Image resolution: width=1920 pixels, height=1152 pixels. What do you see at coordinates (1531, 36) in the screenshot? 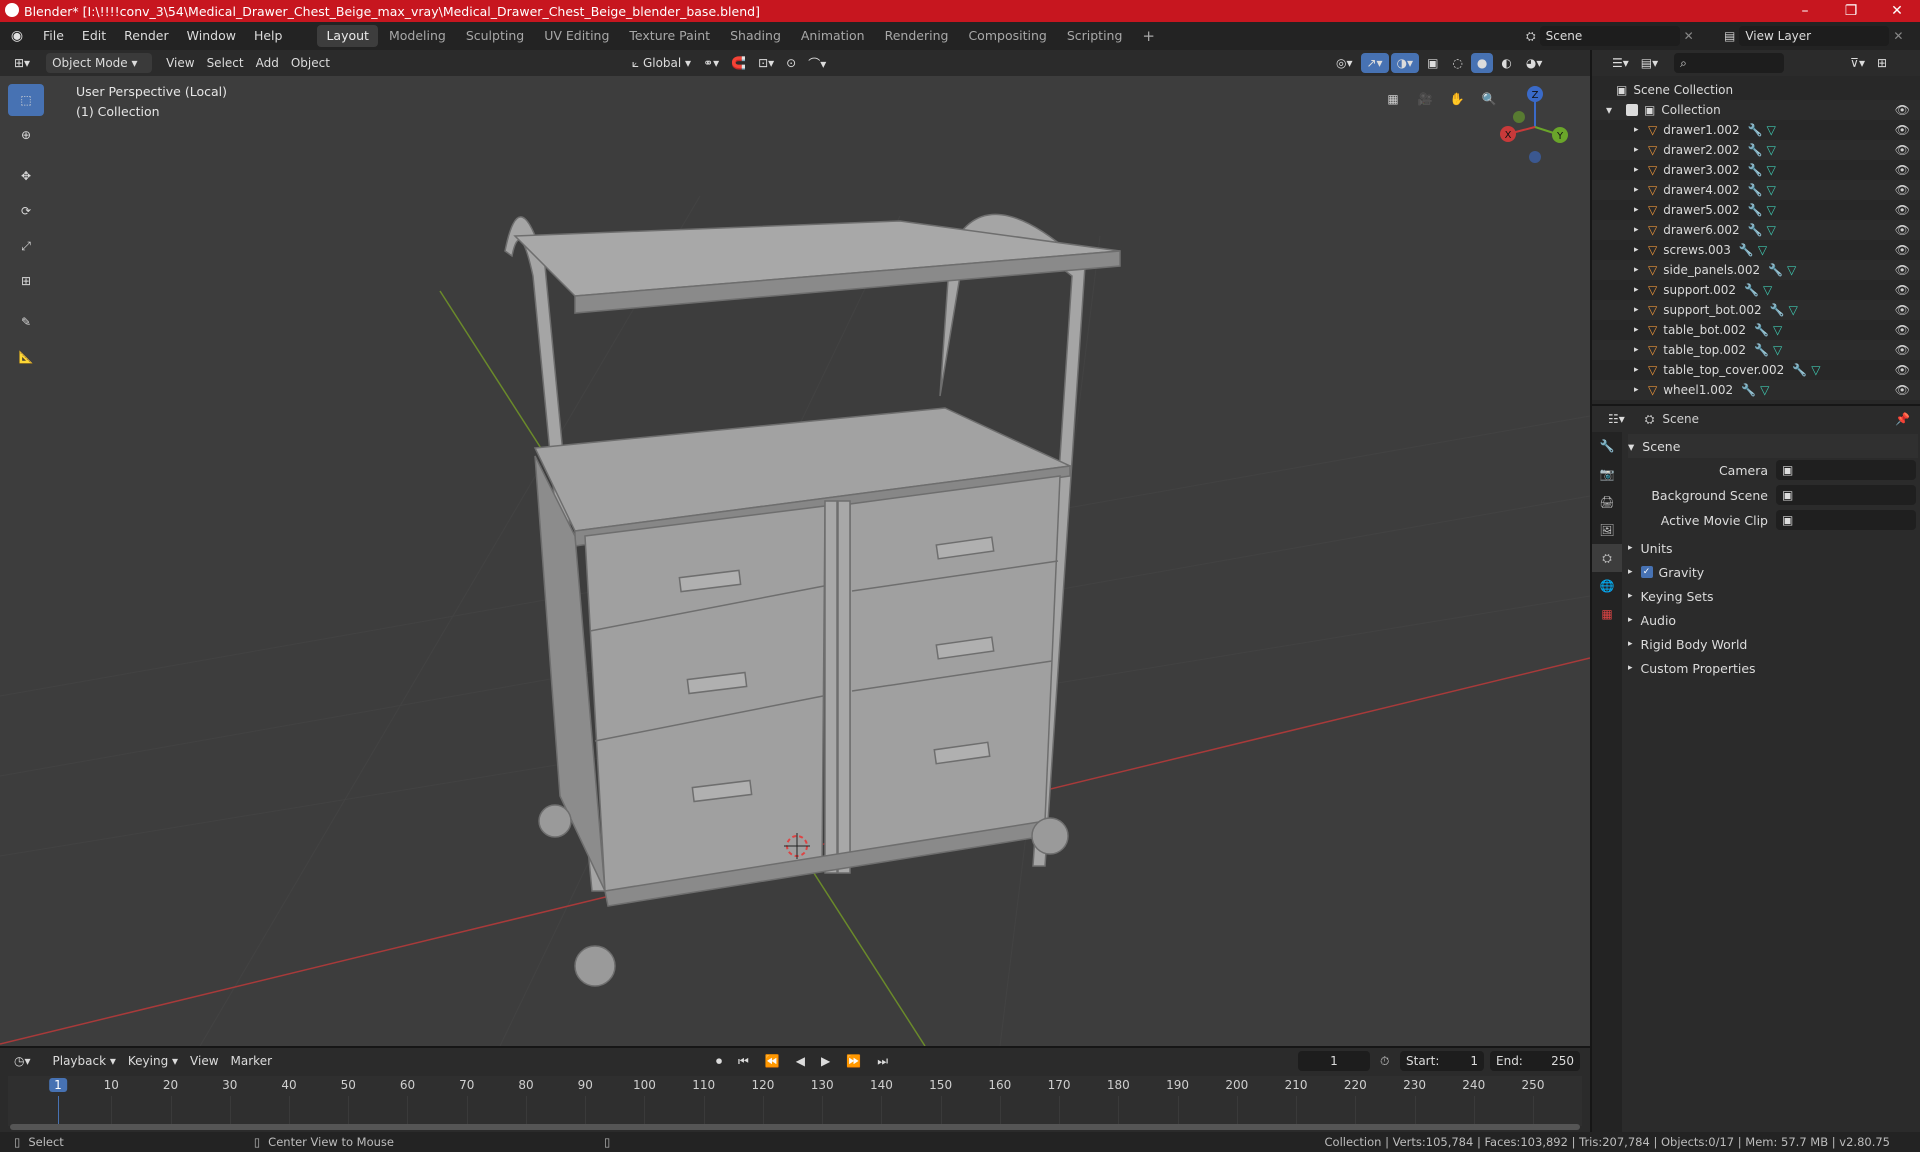
I see `scene-selector-icon: ⛭` at bounding box center [1531, 36].